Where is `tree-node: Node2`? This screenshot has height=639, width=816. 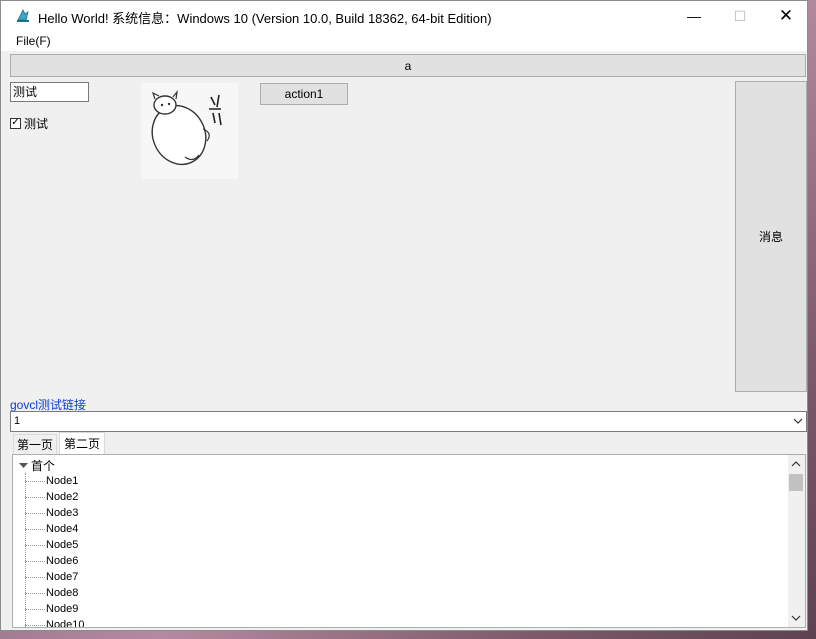 tree-node: Node2 is located at coordinates (51, 497).